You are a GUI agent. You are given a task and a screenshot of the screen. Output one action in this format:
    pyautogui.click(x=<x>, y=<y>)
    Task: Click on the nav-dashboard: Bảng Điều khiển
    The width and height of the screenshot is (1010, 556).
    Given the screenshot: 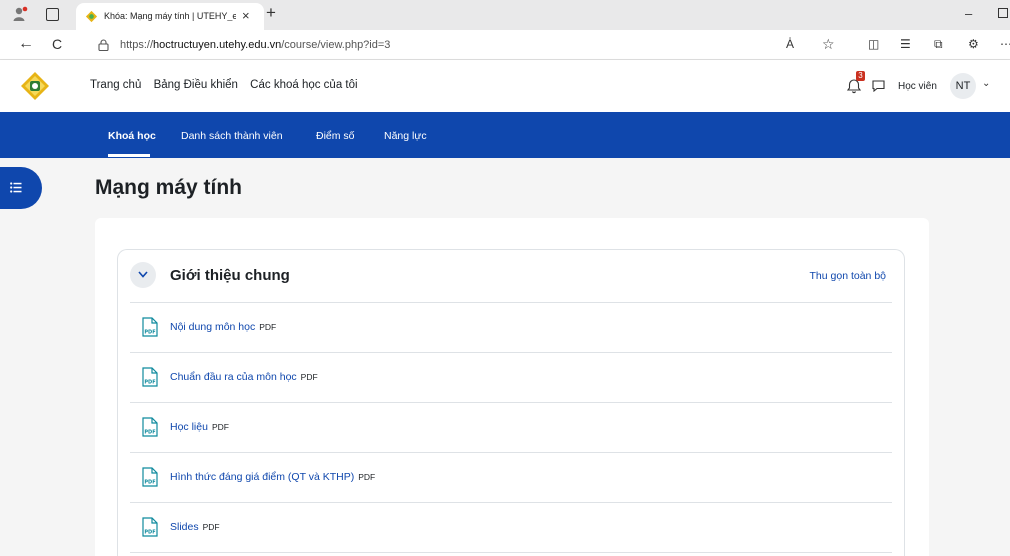 What is the action you would take?
    pyautogui.click(x=196, y=85)
    